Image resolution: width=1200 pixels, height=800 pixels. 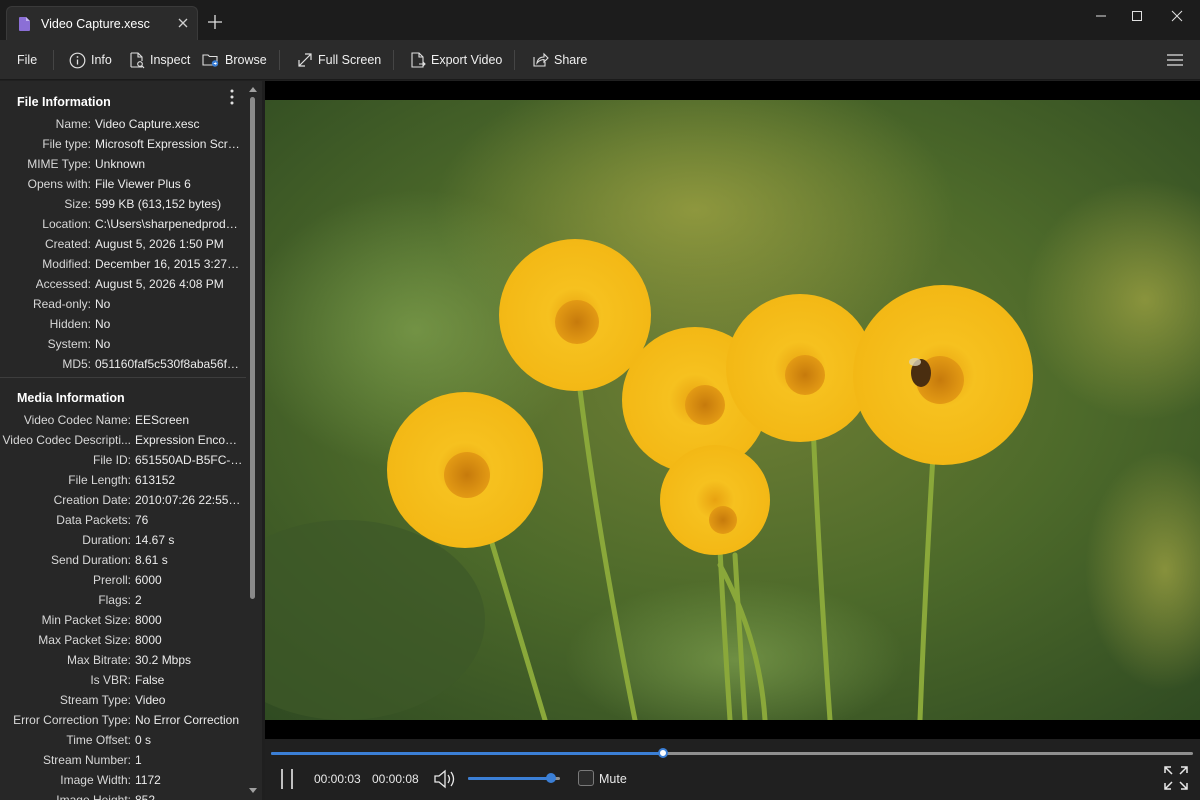 I want to click on property-value: August 5, 2026 1:50 PM, so click(x=159, y=244).